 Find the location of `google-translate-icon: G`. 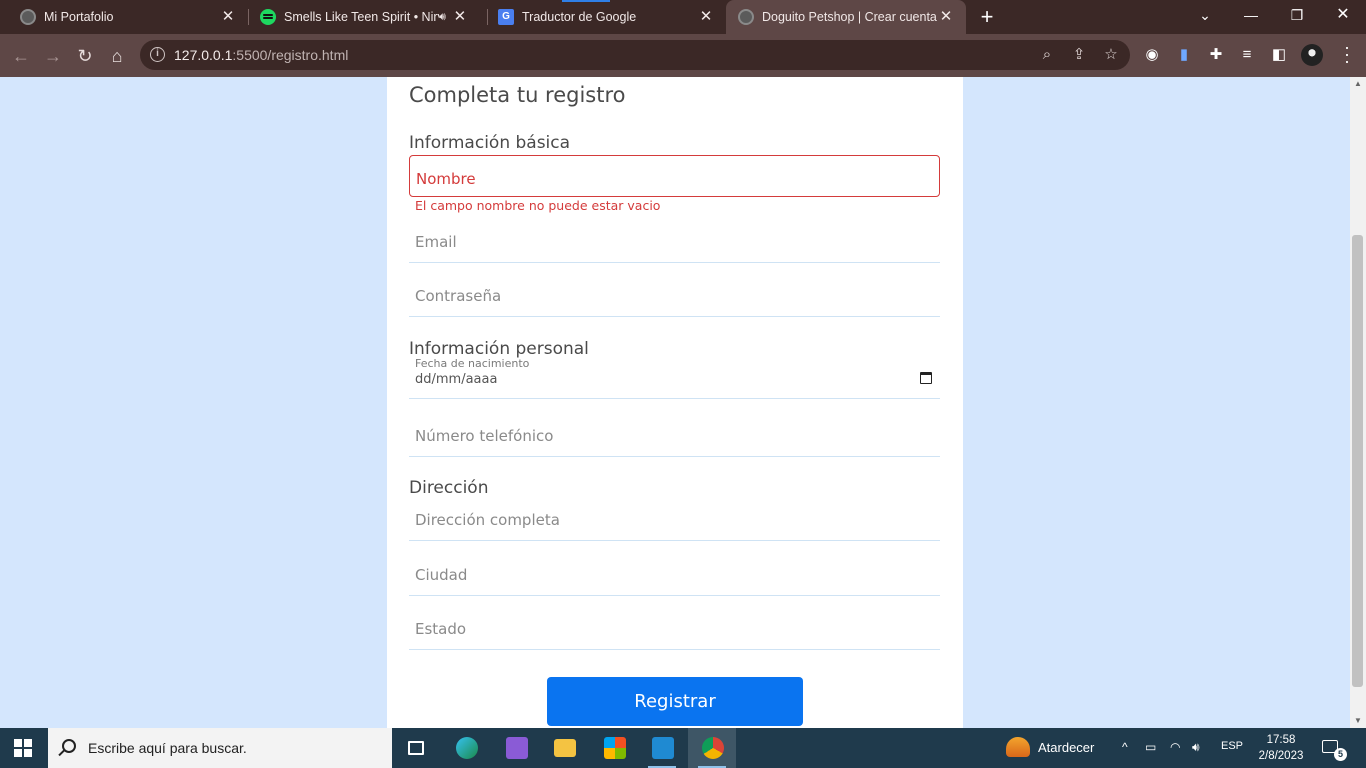

google-translate-icon: G is located at coordinates (506, 17).